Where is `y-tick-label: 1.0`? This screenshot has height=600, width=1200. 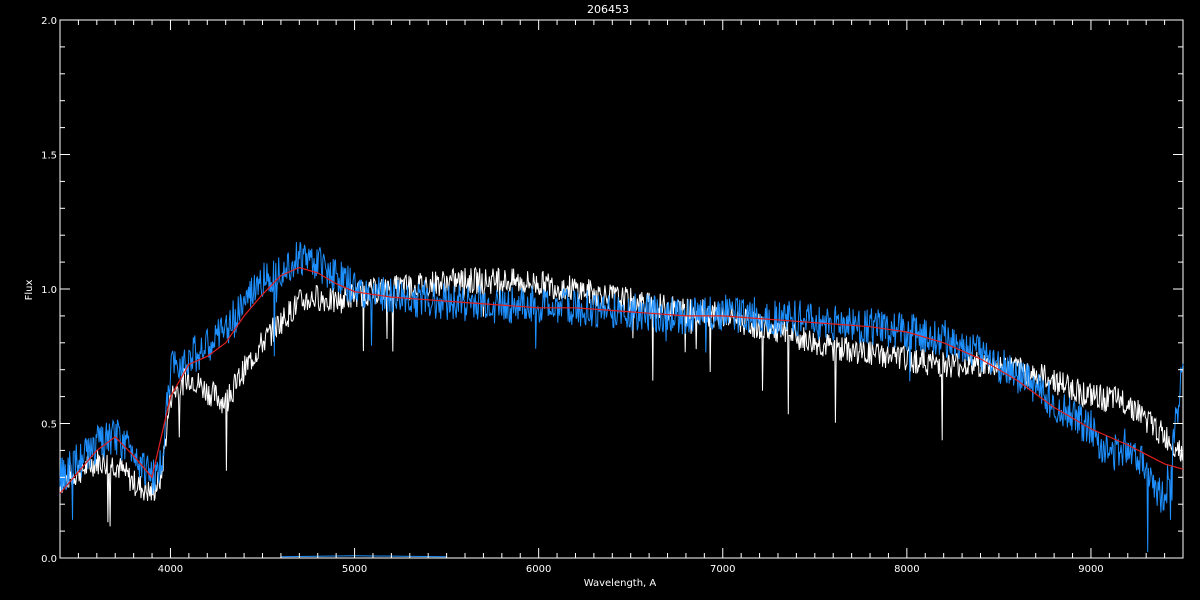 y-tick-label: 1.0 is located at coordinates (49, 290).